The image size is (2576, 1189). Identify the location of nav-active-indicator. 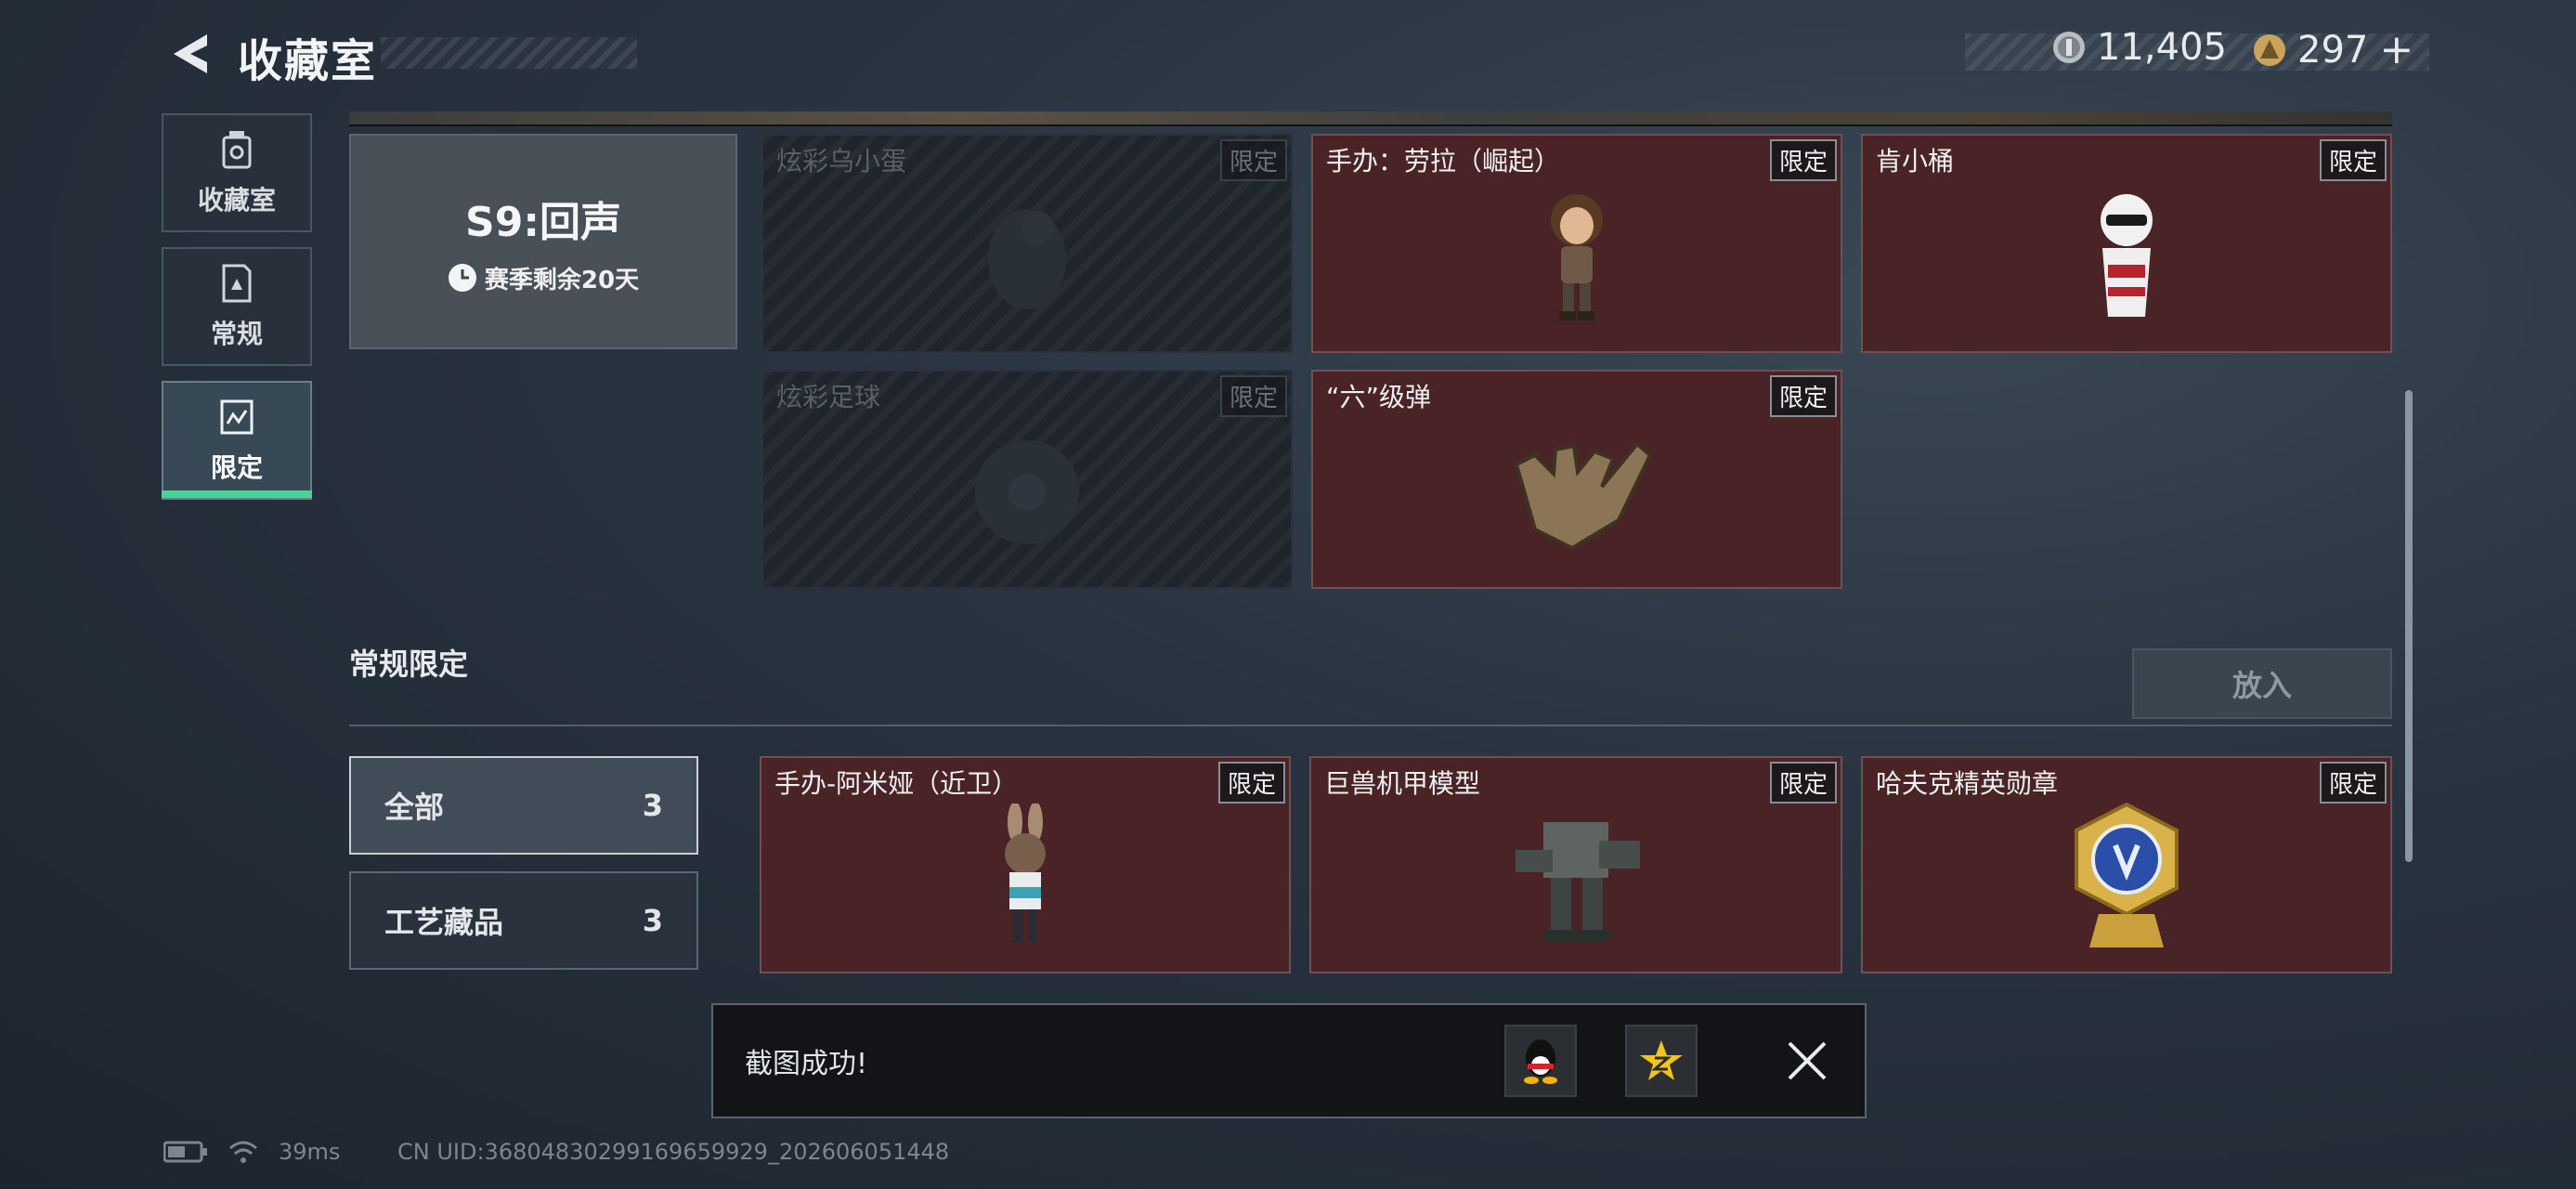
(237, 494).